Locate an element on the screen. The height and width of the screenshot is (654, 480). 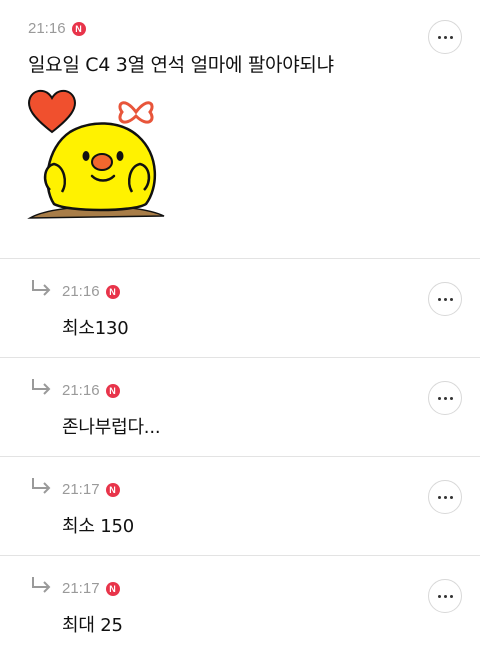
reply-text: 최소130 is located at coordinates (95, 328).